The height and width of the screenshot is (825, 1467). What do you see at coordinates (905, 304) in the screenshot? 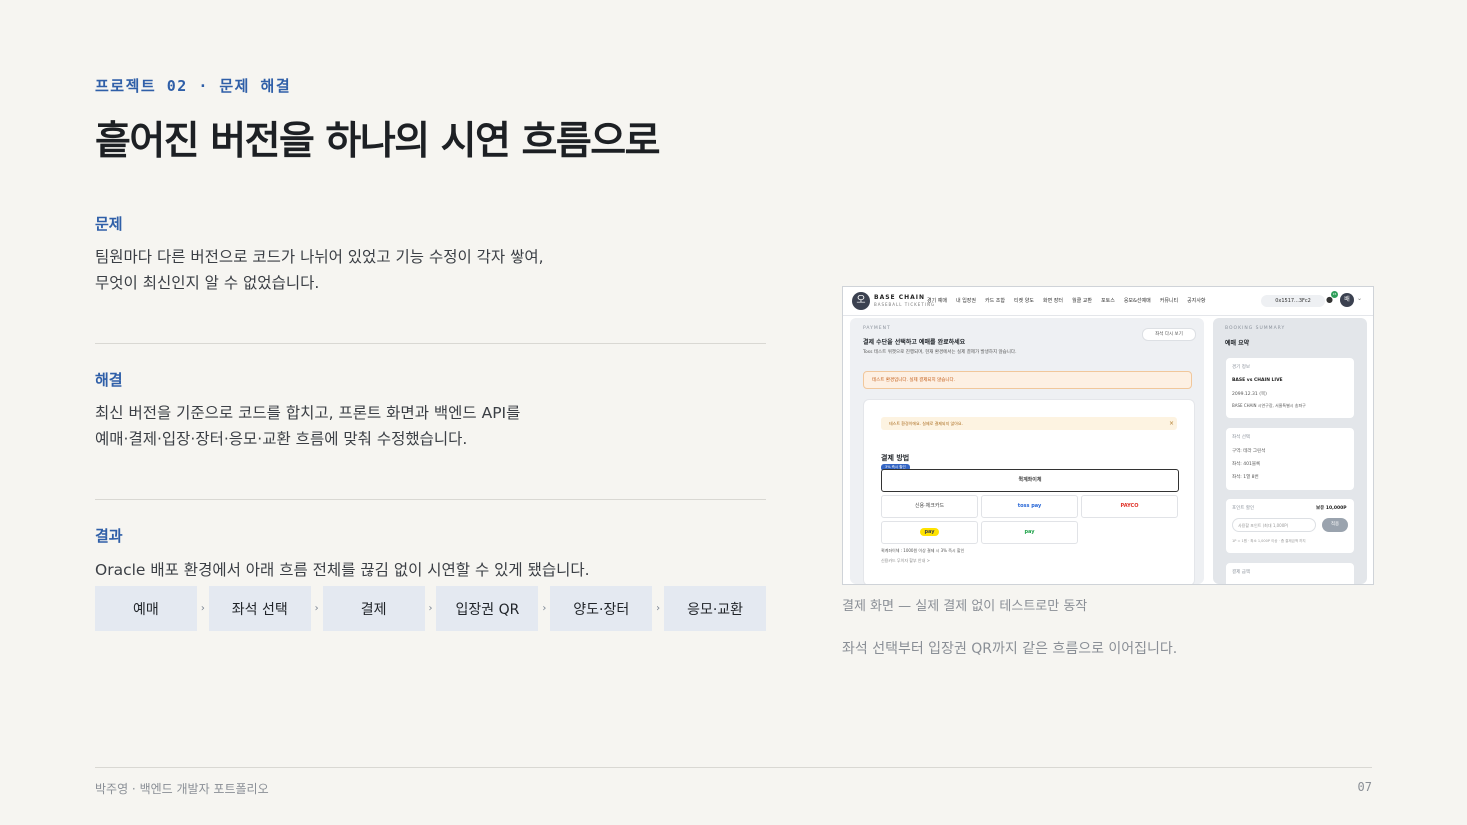
I see `brand-sub: BASEBALL TICKETING` at bounding box center [905, 304].